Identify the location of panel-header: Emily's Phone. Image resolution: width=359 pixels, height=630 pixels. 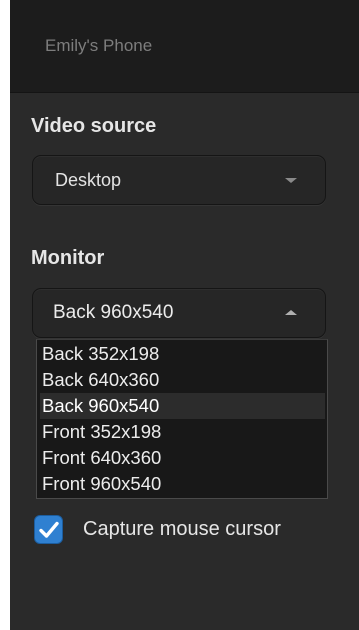
(184, 46).